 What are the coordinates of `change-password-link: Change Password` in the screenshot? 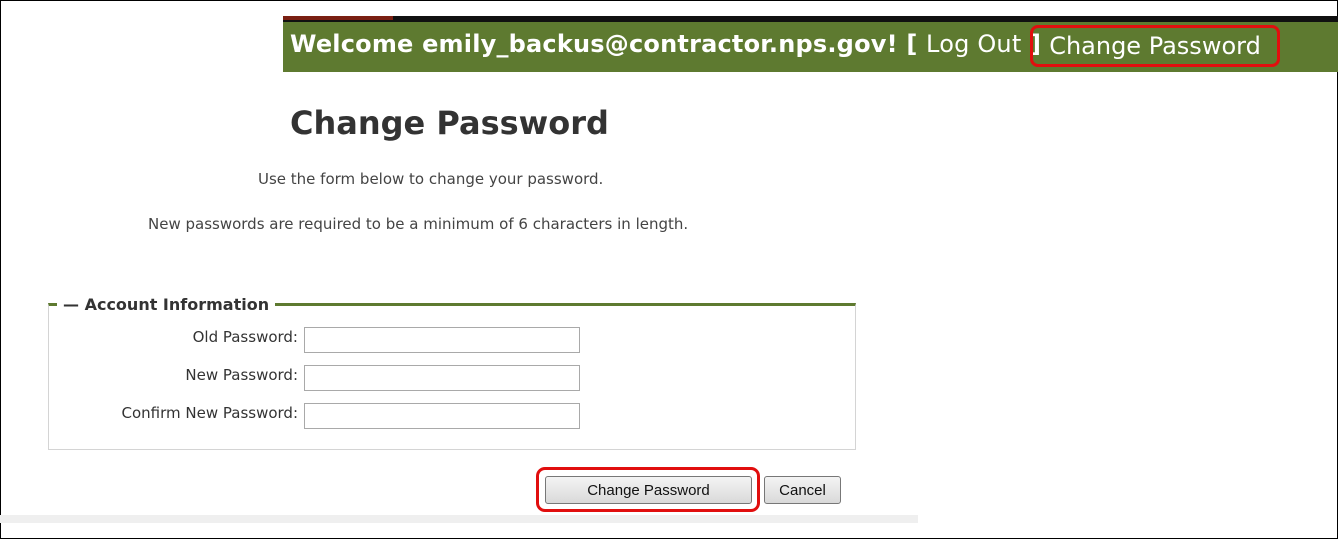 It's located at (1155, 46).